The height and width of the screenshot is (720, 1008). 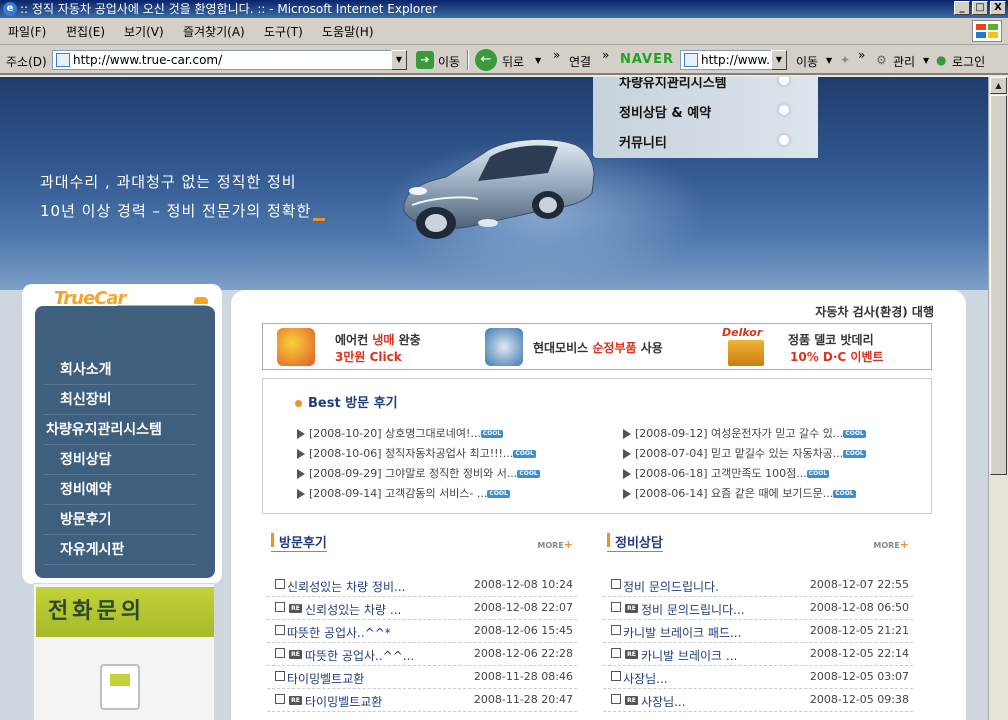 I want to click on close-button: X, so click(x=998, y=8).